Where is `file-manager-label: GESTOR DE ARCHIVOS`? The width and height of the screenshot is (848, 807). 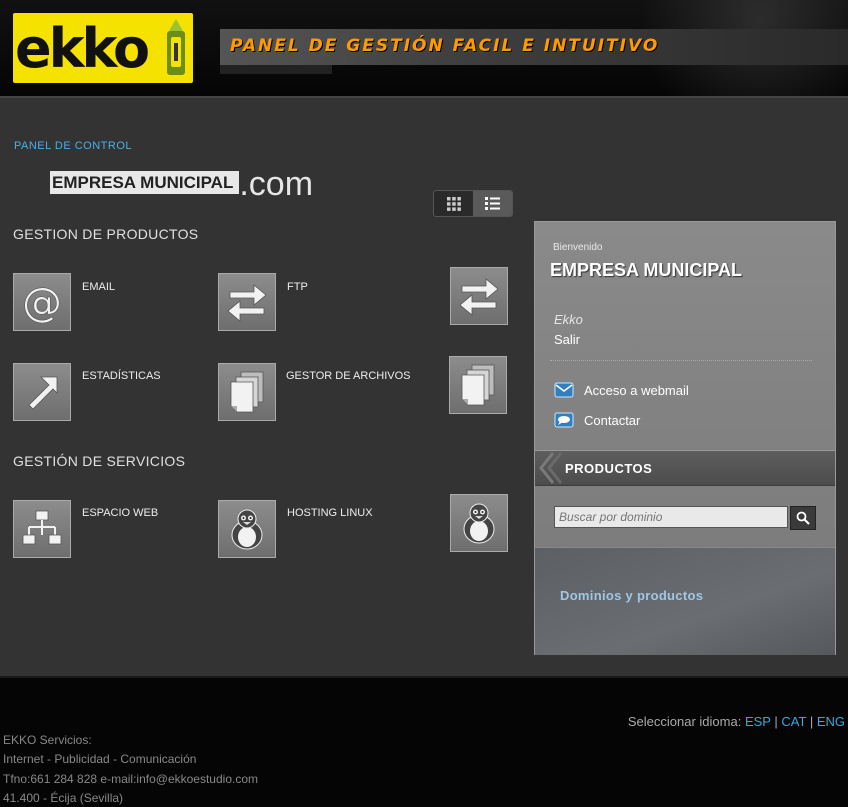 file-manager-label: GESTOR DE ARCHIVOS is located at coordinates (348, 376).